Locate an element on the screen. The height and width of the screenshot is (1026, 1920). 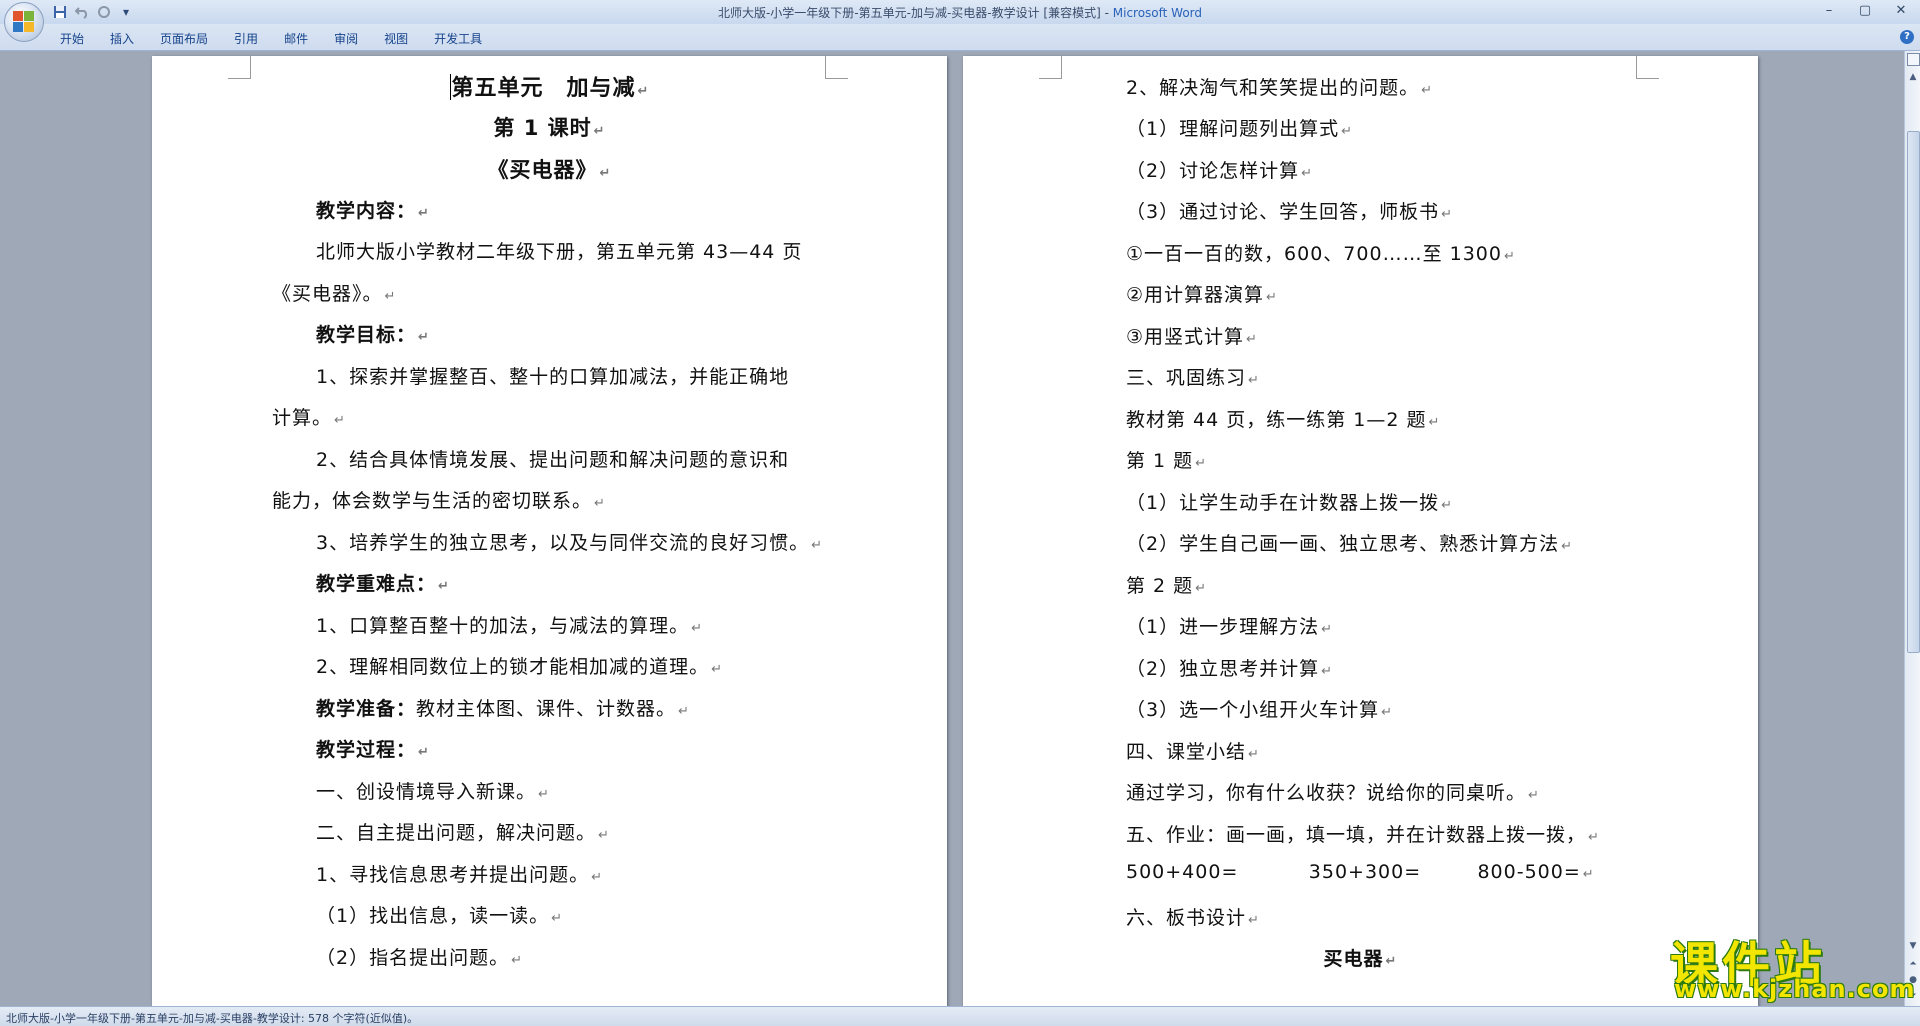
text-line: 教材第 44 页，练一练第 1—2 题 ↵ is located at coordinates (1283, 420).